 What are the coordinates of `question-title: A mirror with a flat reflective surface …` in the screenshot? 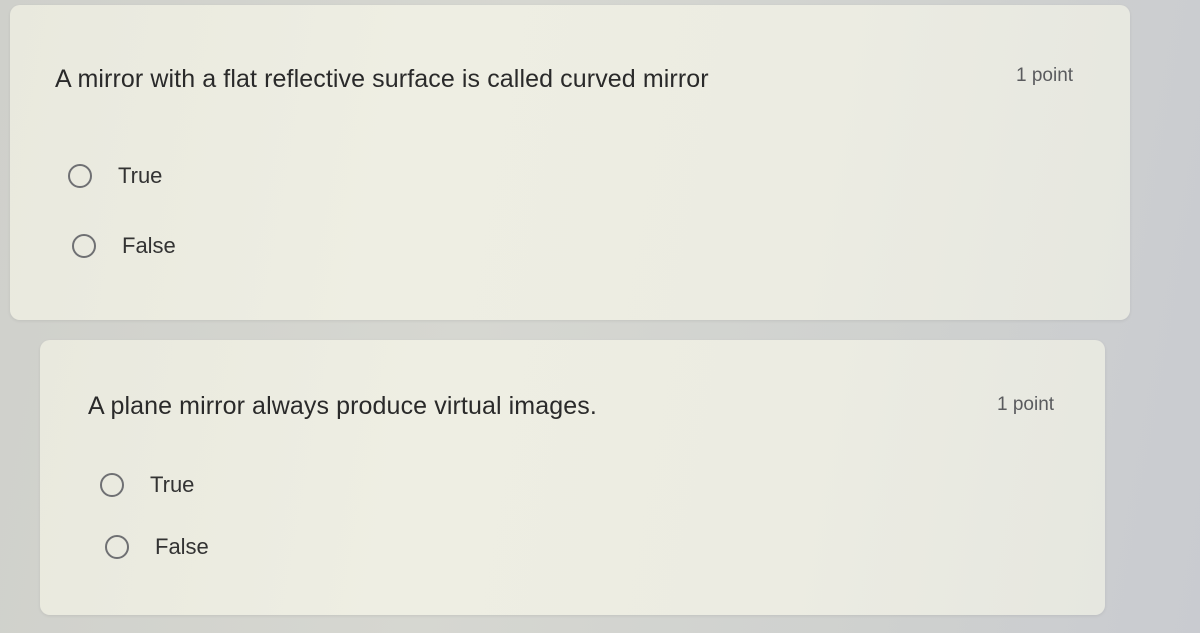 It's located at (382, 79).